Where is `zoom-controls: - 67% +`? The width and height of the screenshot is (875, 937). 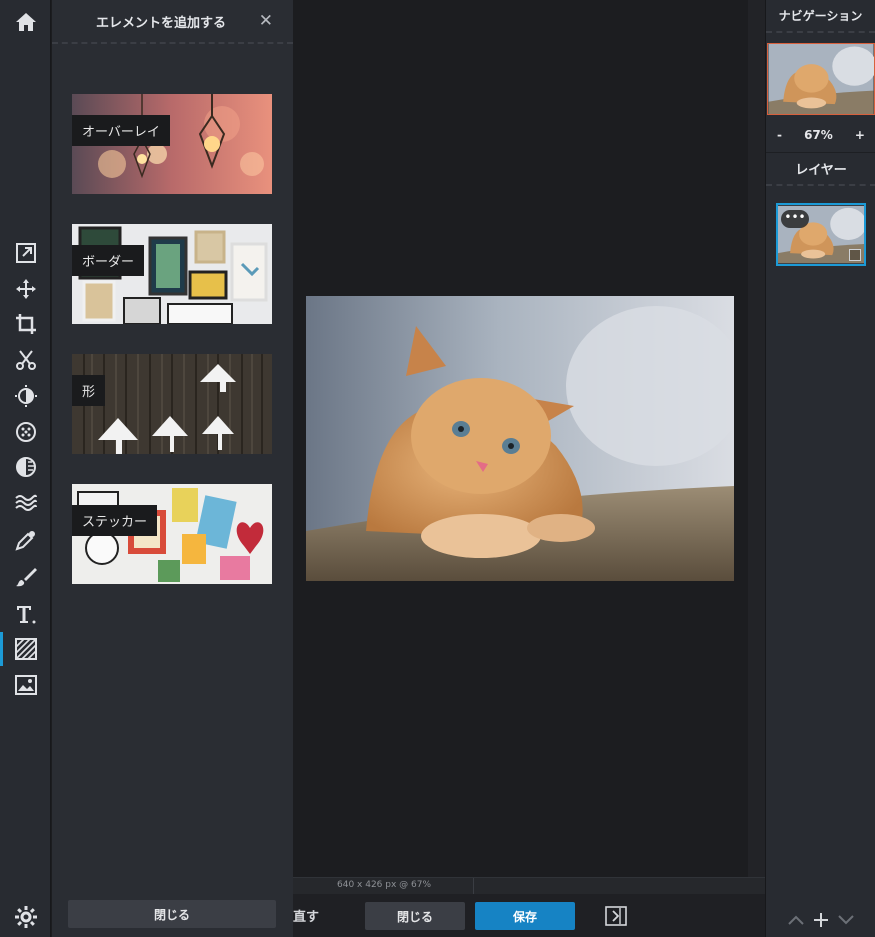 zoom-controls: - 67% + is located at coordinates (820, 135).